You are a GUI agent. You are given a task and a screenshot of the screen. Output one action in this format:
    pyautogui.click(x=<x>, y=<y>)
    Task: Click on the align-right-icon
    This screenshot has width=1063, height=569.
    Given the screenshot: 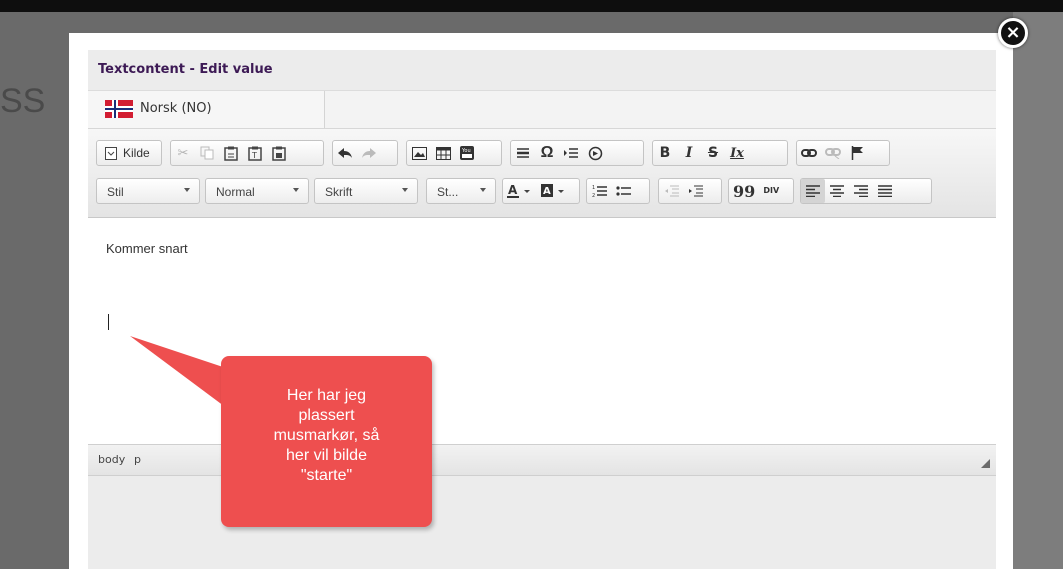 What is the action you would take?
    pyautogui.click(x=861, y=191)
    